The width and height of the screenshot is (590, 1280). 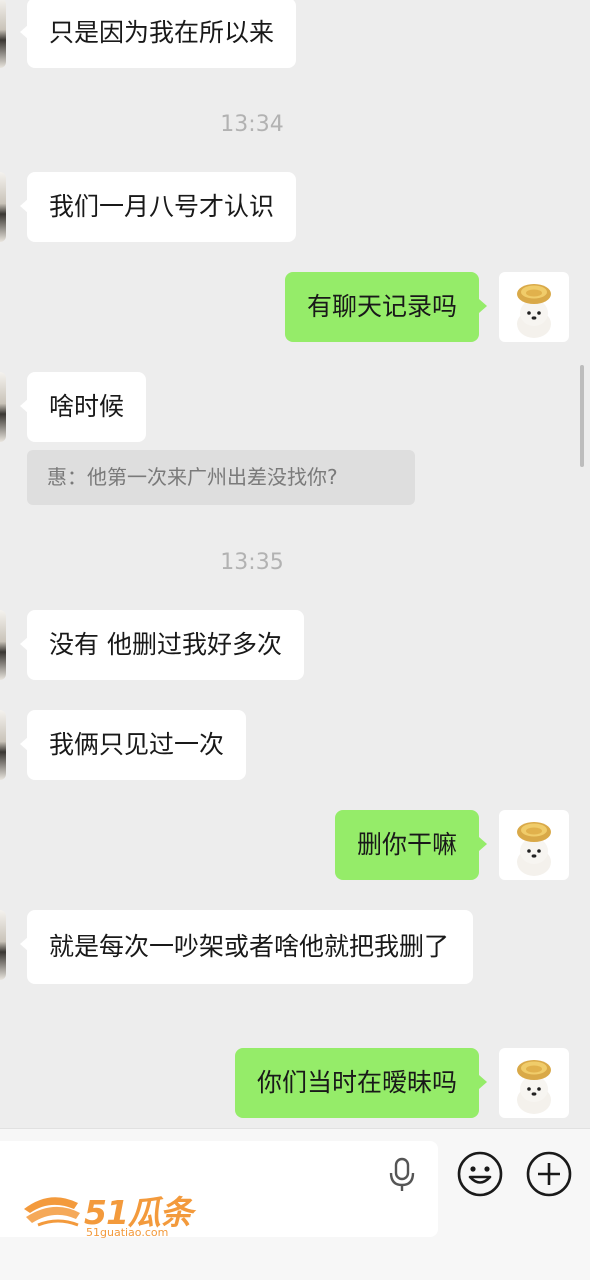 I want to click on message-bubble-incoming: 啥时候, so click(x=83, y=407).